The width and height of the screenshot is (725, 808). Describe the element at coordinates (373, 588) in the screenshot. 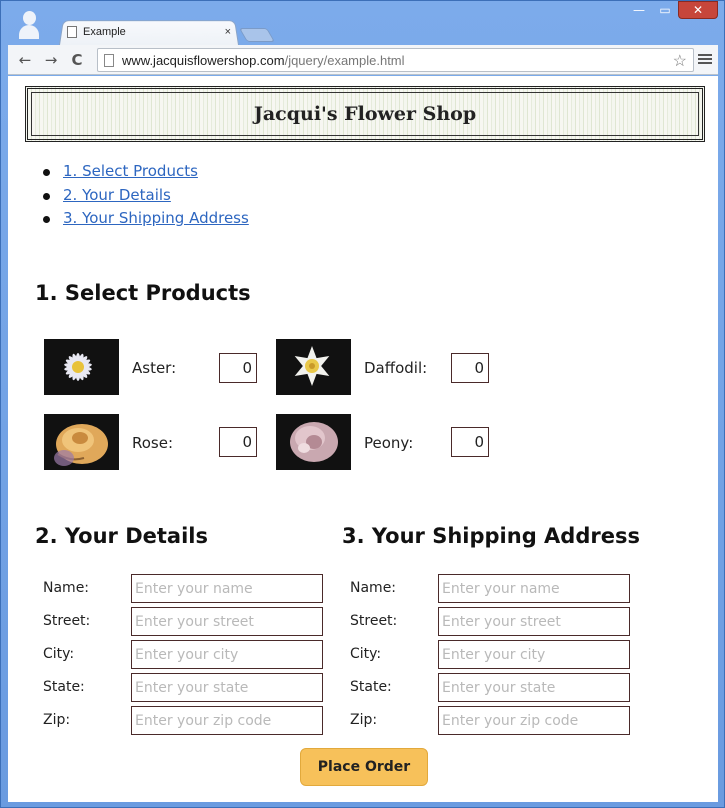

I see `shipping-name-label: Name:` at that location.